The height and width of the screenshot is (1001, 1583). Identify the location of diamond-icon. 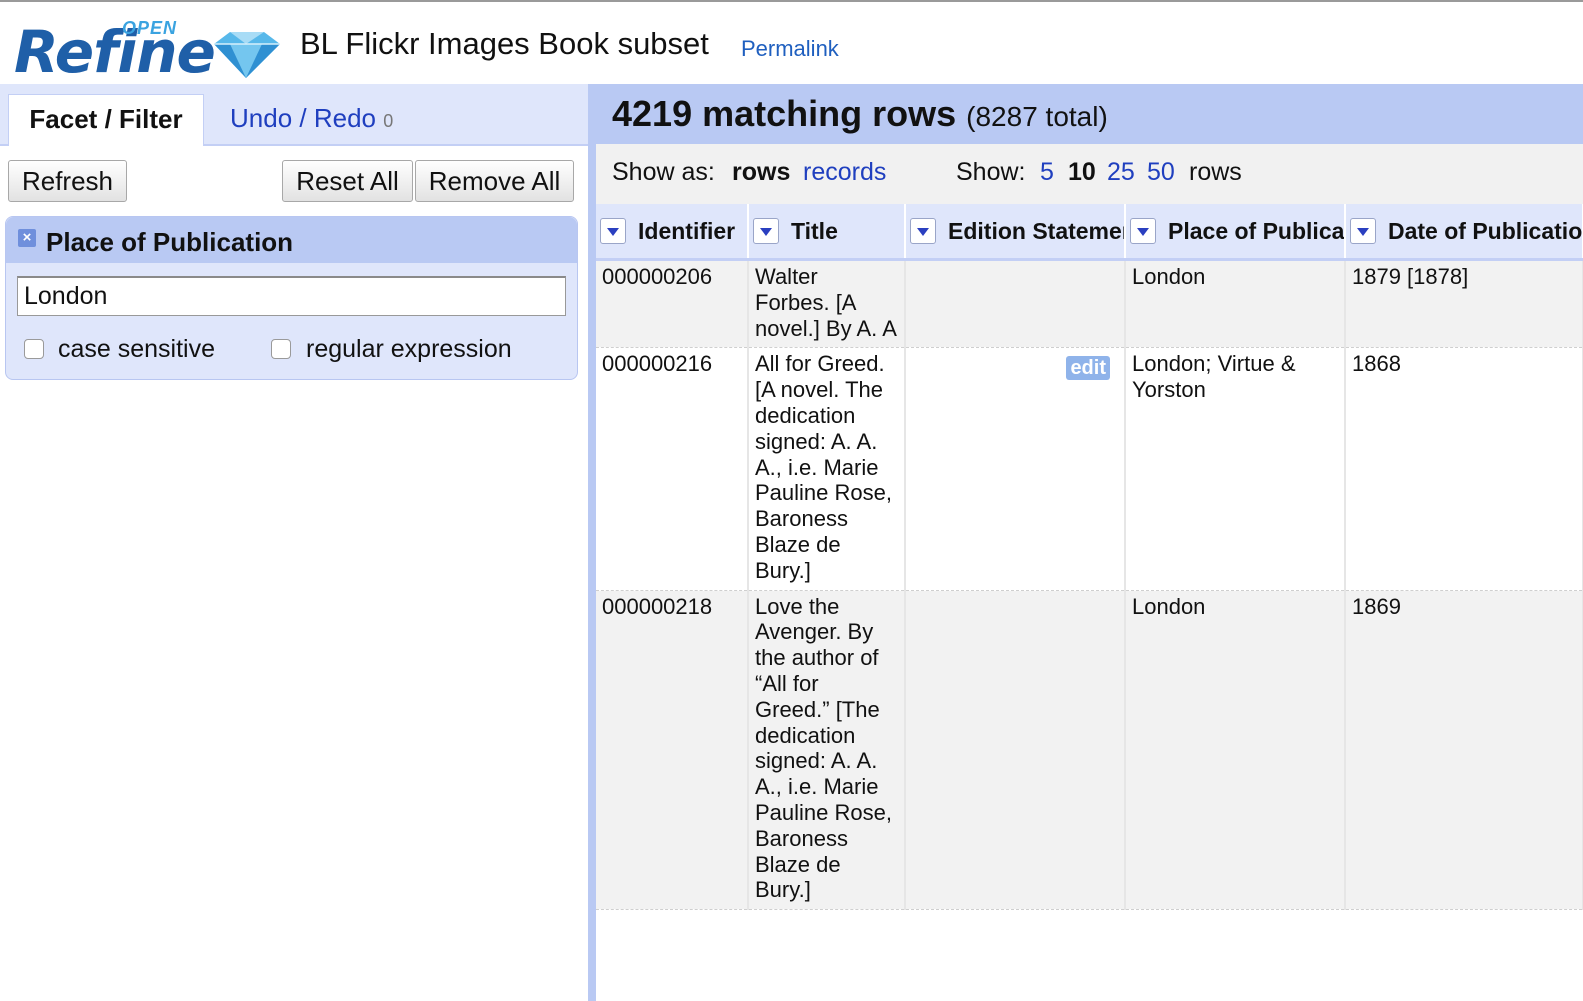
(247, 55).